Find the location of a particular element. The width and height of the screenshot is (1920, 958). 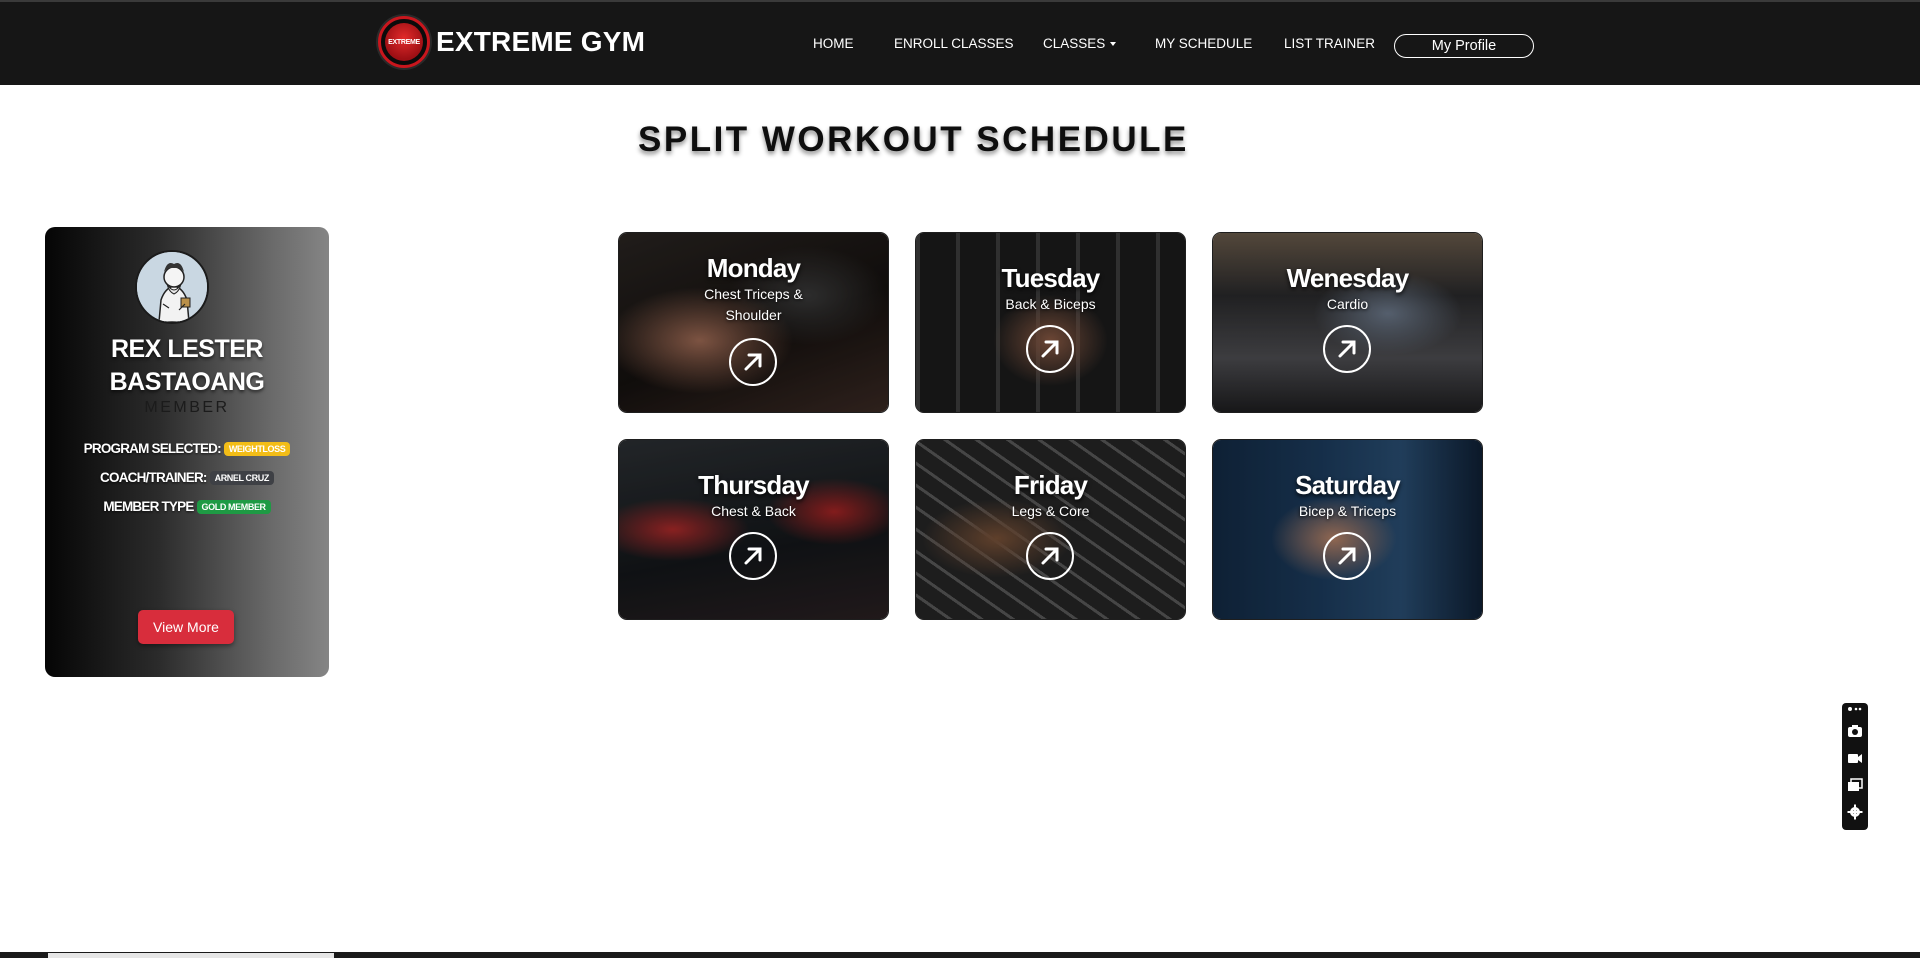

page-title: SPLIT WORKOUT SCHEDULE is located at coordinates (913, 139).